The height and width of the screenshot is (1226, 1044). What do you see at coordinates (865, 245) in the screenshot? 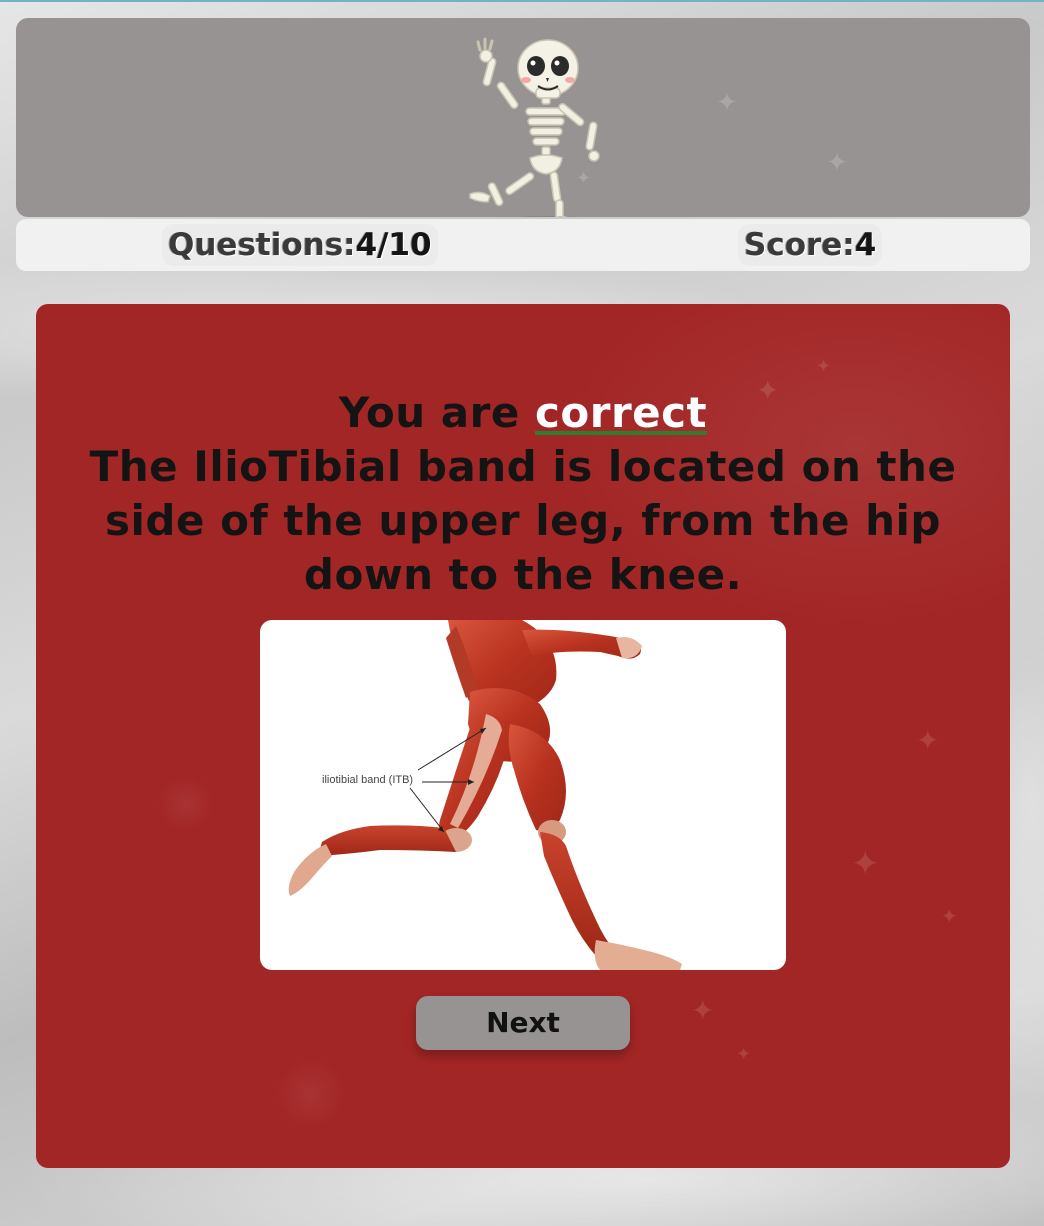
I see `score-value: 4` at bounding box center [865, 245].